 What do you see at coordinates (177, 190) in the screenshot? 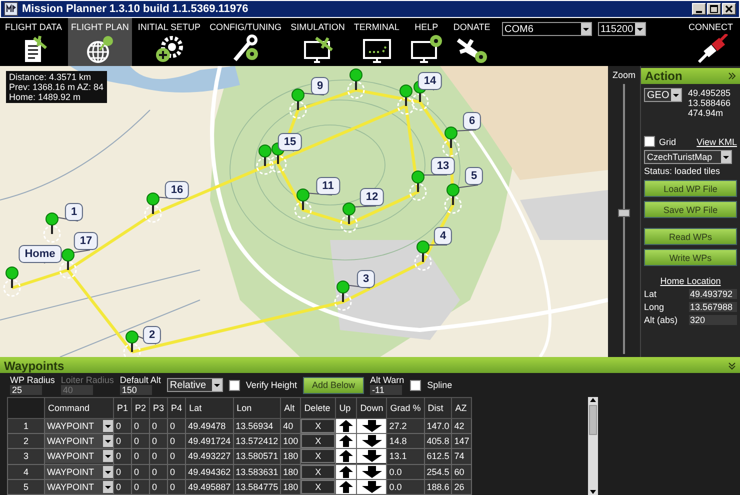
I see `waypoint-label: 16` at bounding box center [177, 190].